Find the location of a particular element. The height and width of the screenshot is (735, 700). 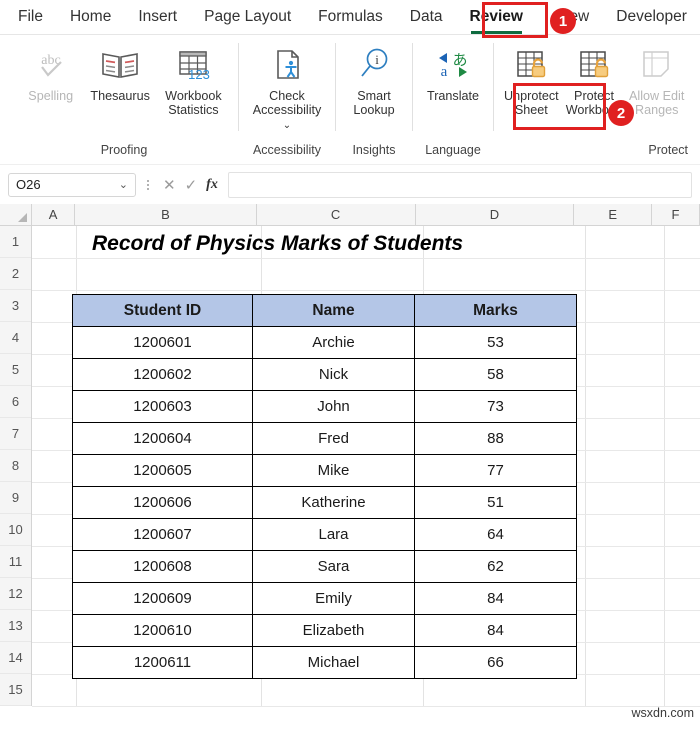

cell-name: Fred is located at coordinates (333, 438).